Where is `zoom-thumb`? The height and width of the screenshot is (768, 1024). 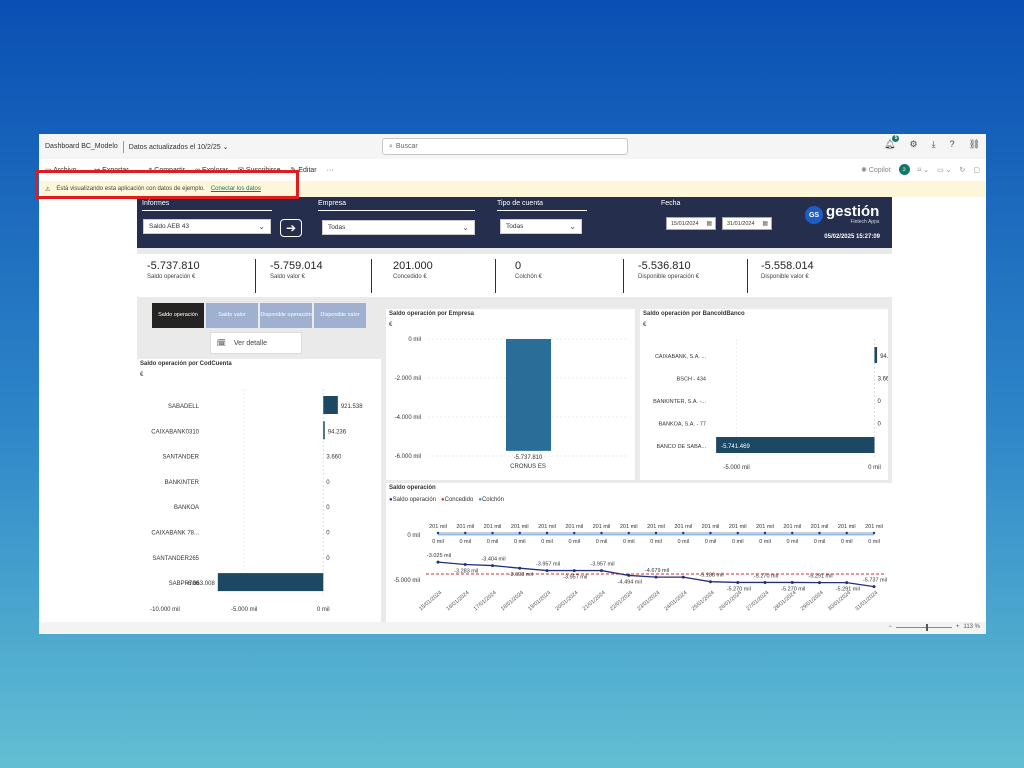
zoom-thumb is located at coordinates (926, 627).